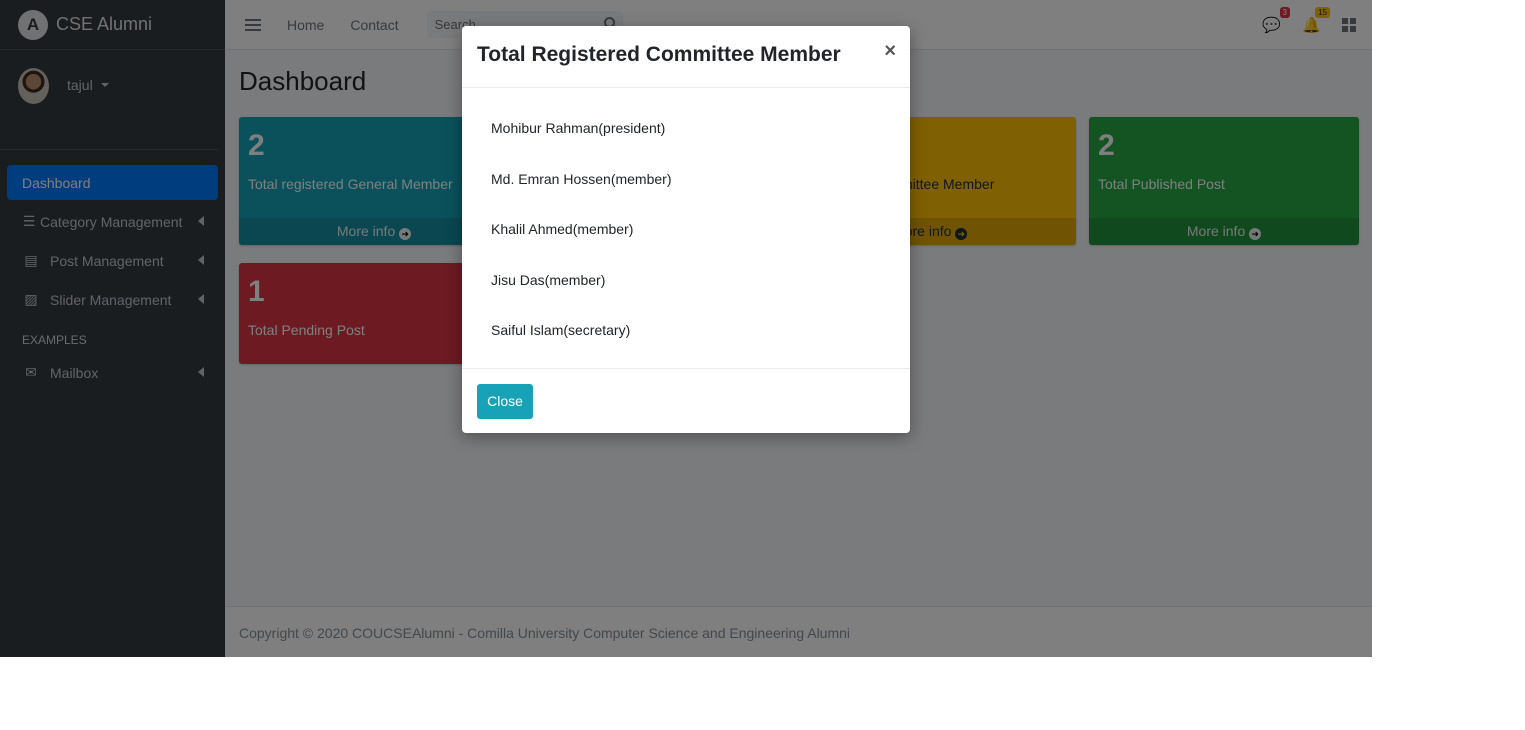  What do you see at coordinates (578, 128) in the screenshot?
I see `list-item: Mohibur Rahman(president)` at bounding box center [578, 128].